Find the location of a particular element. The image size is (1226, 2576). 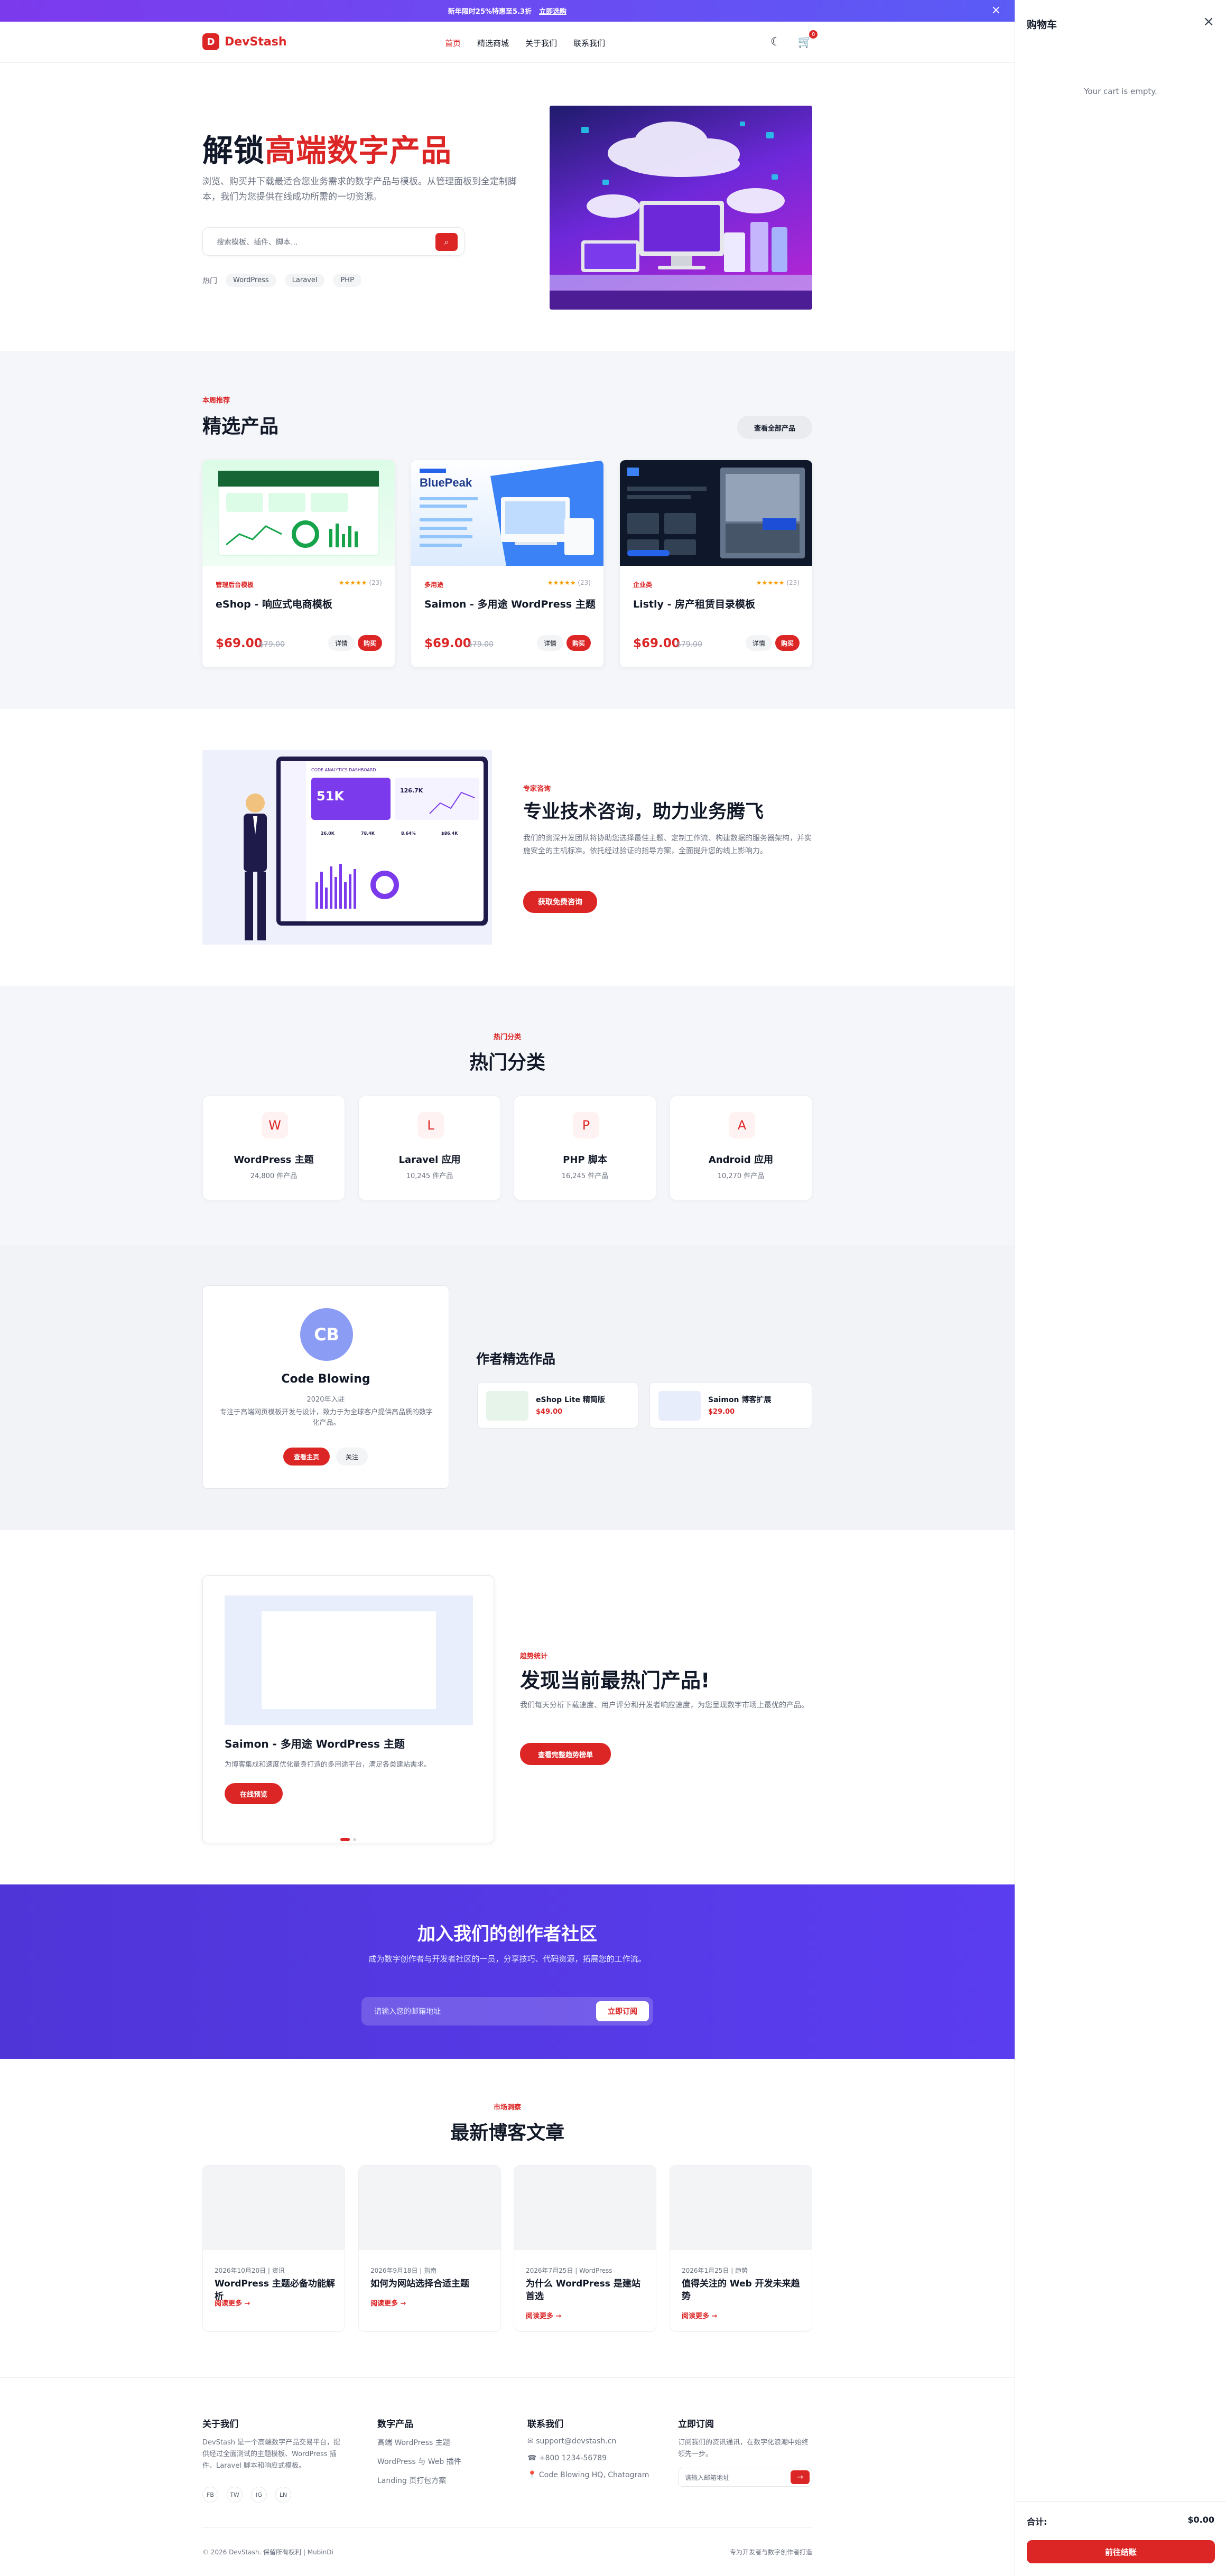

category-card-laravel: L Laravel 应用 10,245 件产品 is located at coordinates (429, 1148).